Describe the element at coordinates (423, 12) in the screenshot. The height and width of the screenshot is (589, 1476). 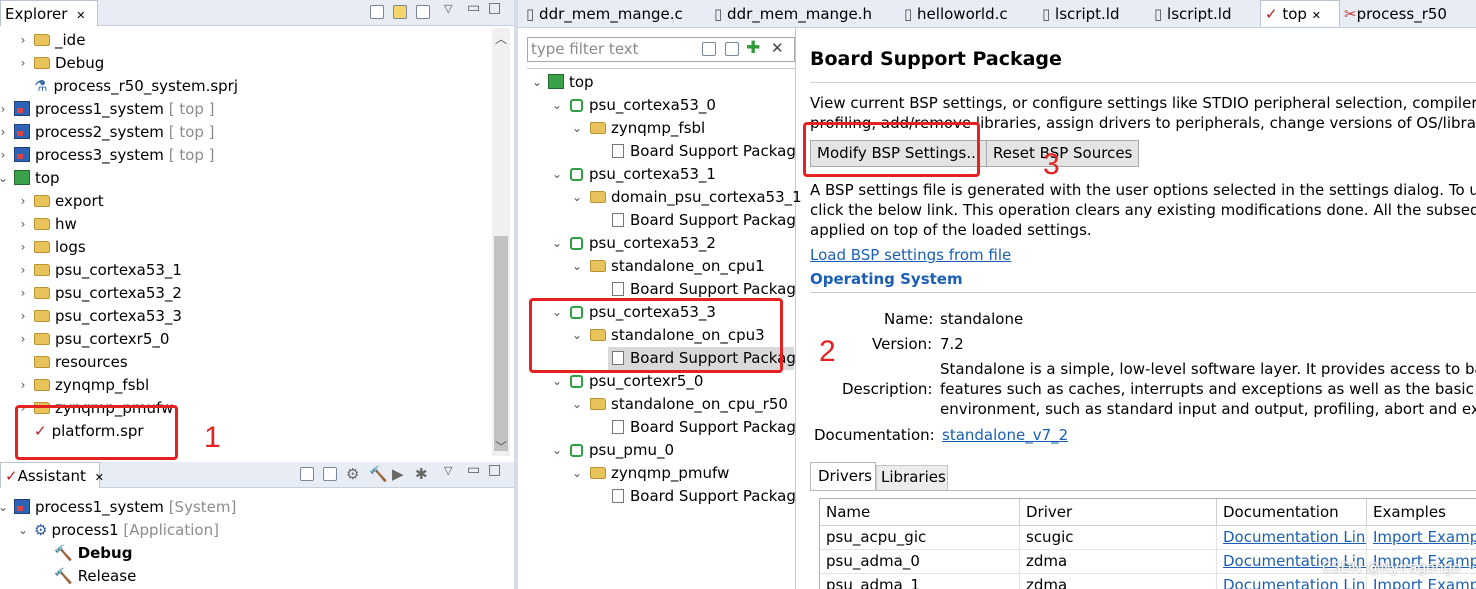
I see `filter-icon` at that location.